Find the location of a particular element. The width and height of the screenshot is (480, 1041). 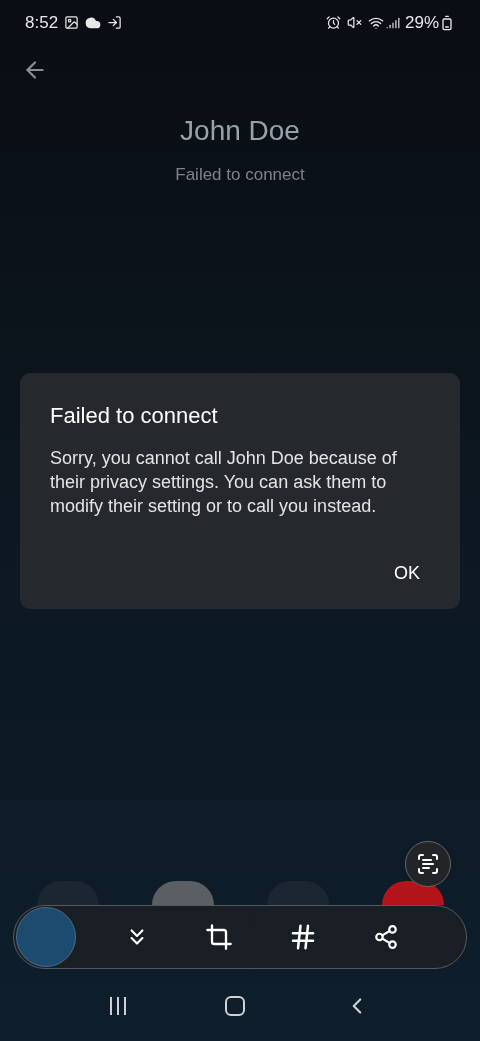

battery-percent: 29% is located at coordinates (421, 22).